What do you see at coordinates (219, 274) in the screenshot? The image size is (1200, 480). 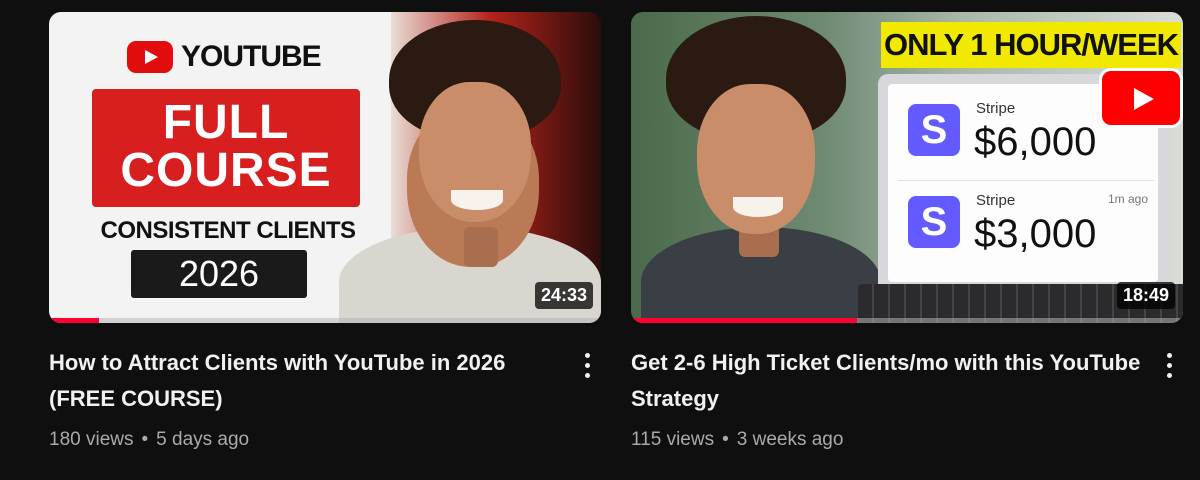 I see `thumbnail-year: 2026` at bounding box center [219, 274].